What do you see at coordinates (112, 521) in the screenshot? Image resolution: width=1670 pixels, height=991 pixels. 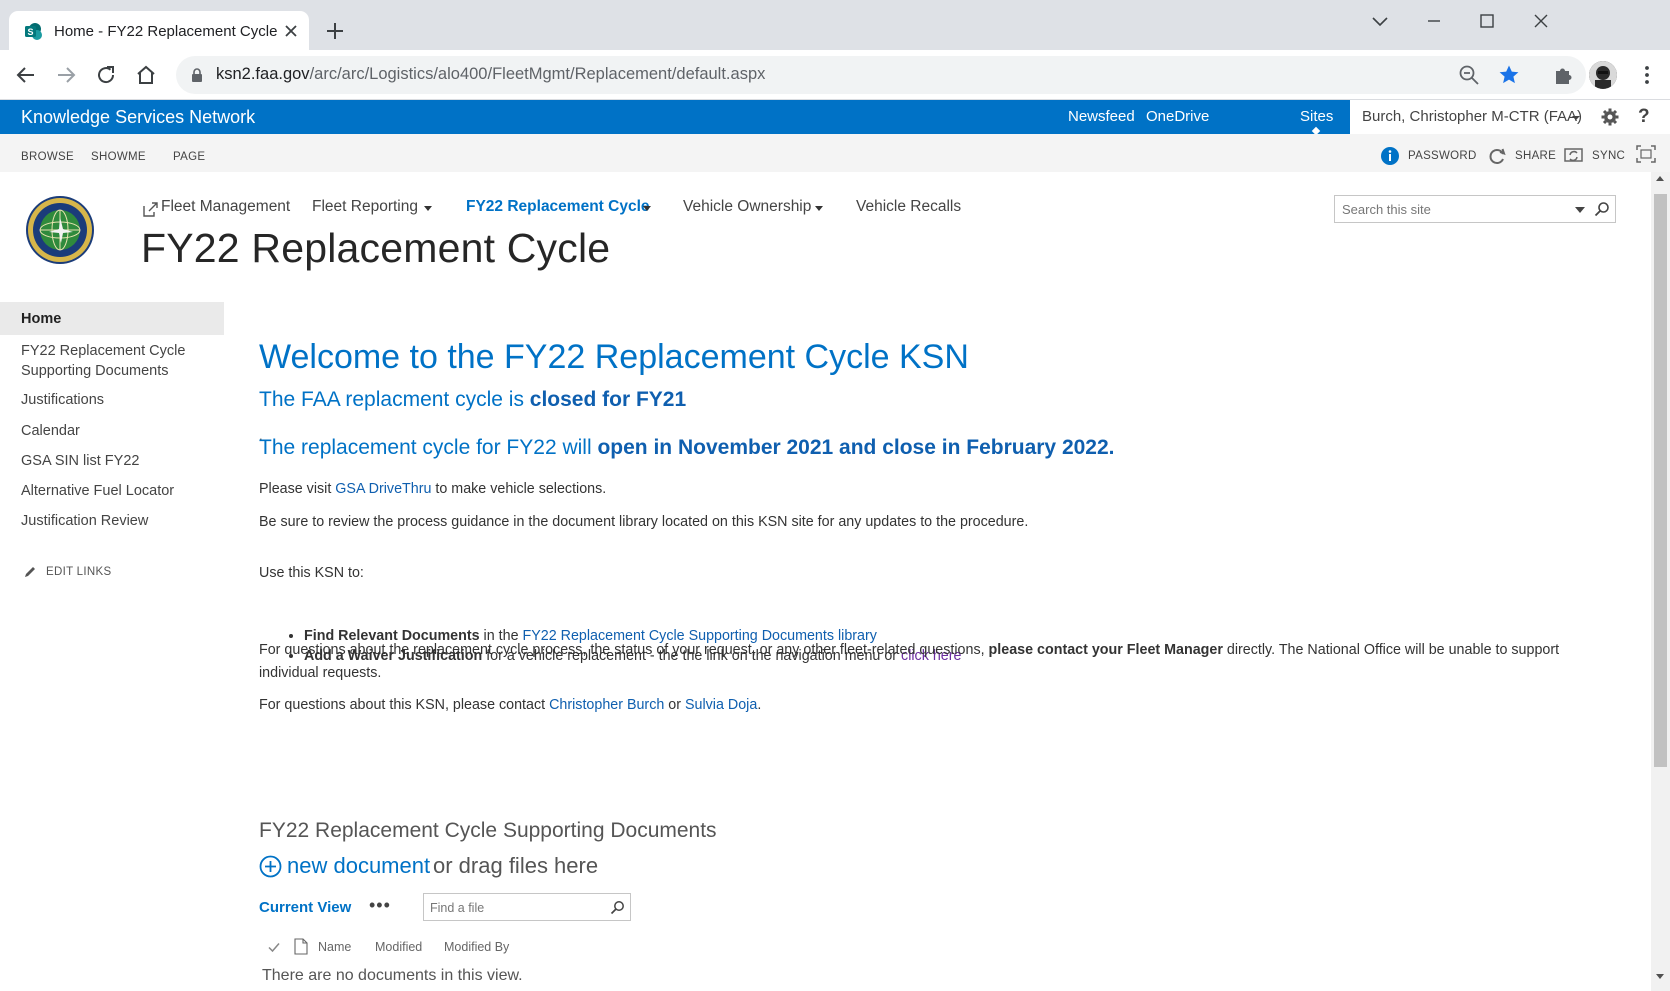 I see `leftnav-justification-review: Justification Review` at bounding box center [112, 521].